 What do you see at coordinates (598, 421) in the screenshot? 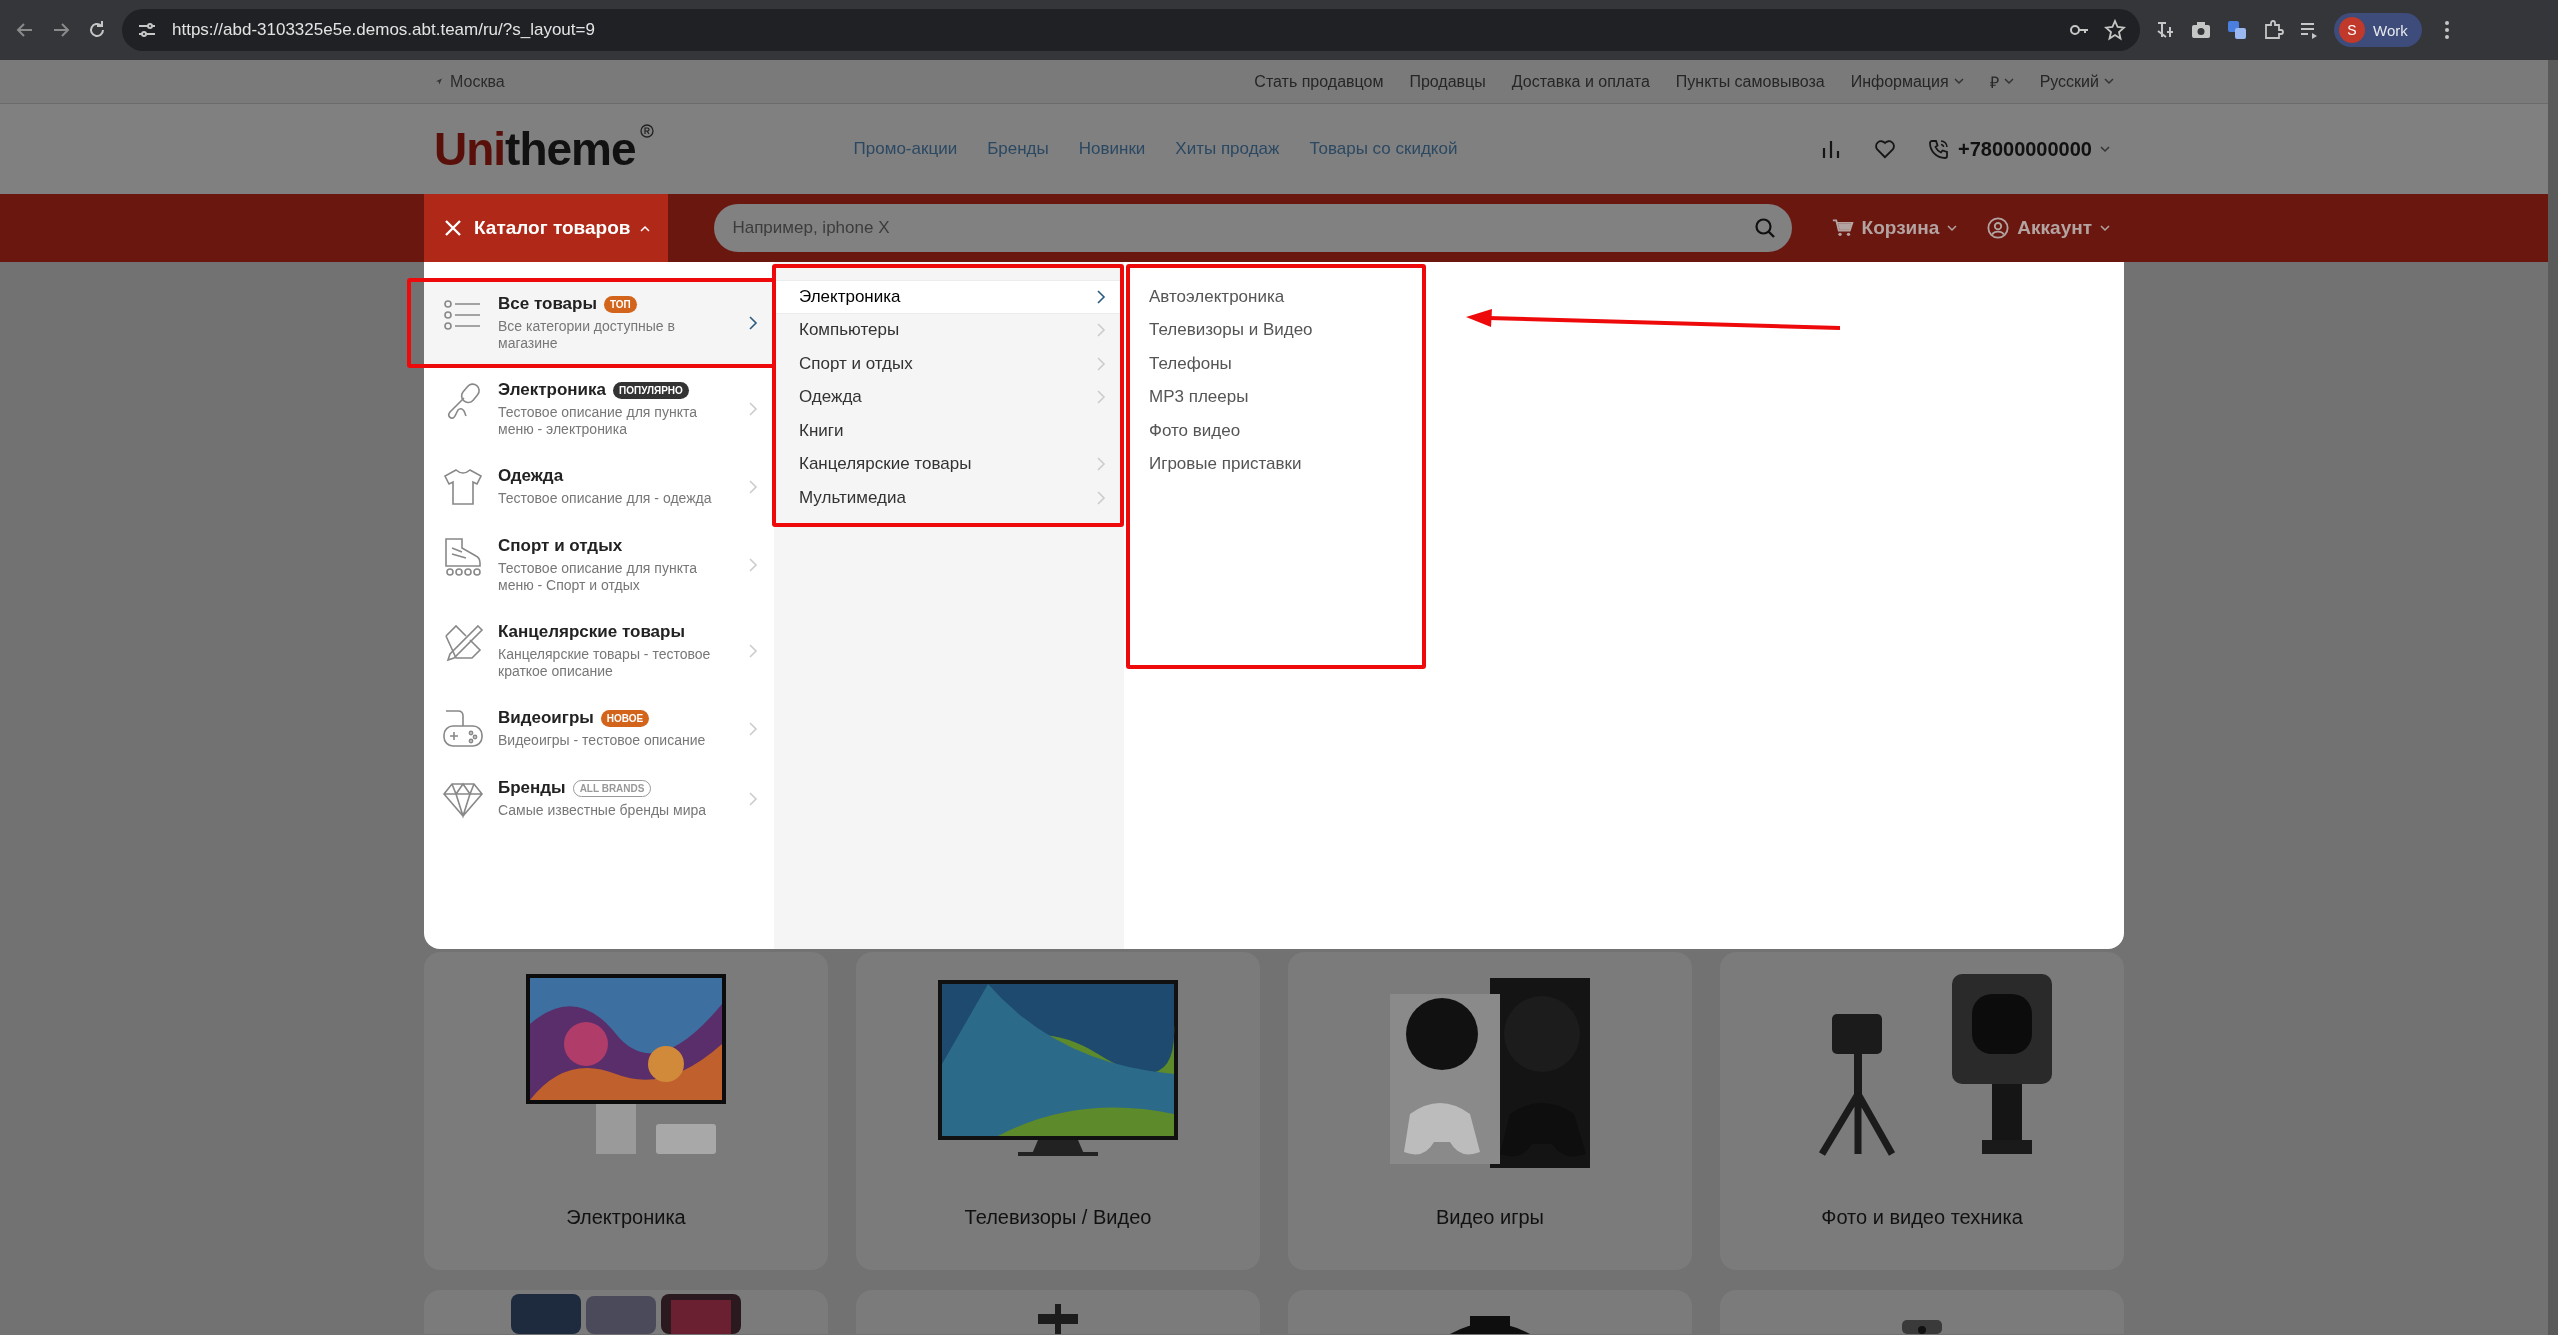
I see `category-description: Тестовое описание для пункта меню - электроника` at bounding box center [598, 421].